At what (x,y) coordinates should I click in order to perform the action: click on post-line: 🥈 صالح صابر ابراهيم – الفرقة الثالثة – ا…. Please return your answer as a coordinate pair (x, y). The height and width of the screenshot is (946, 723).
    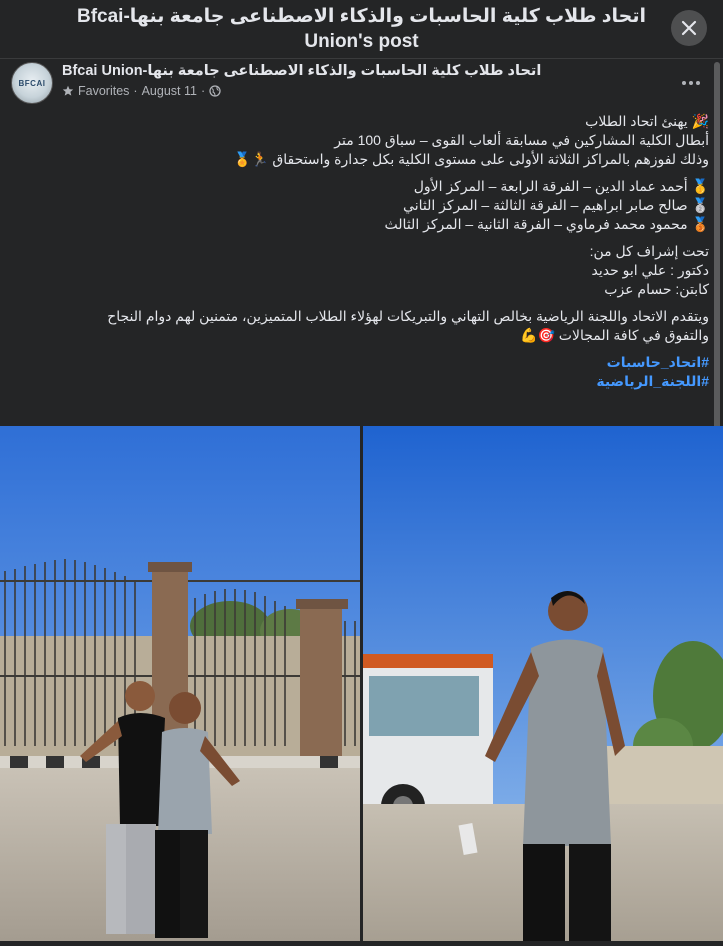
    Looking at the image, I should click on (556, 205).